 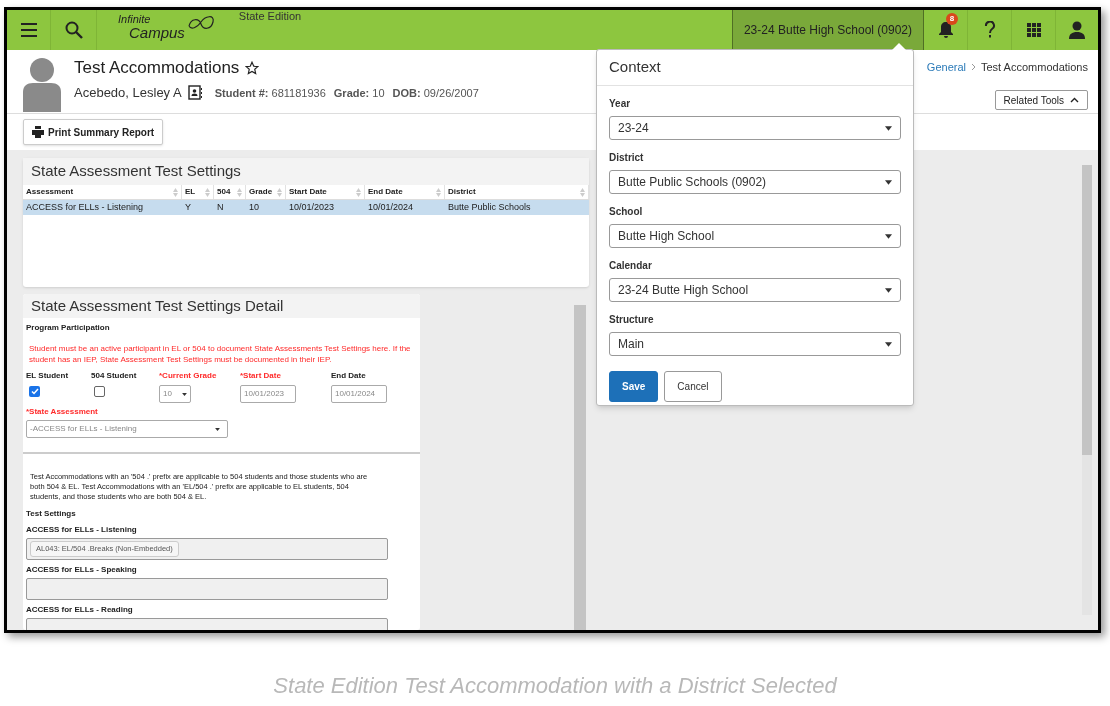 I want to click on field-label: Calendar, so click(x=631, y=266).